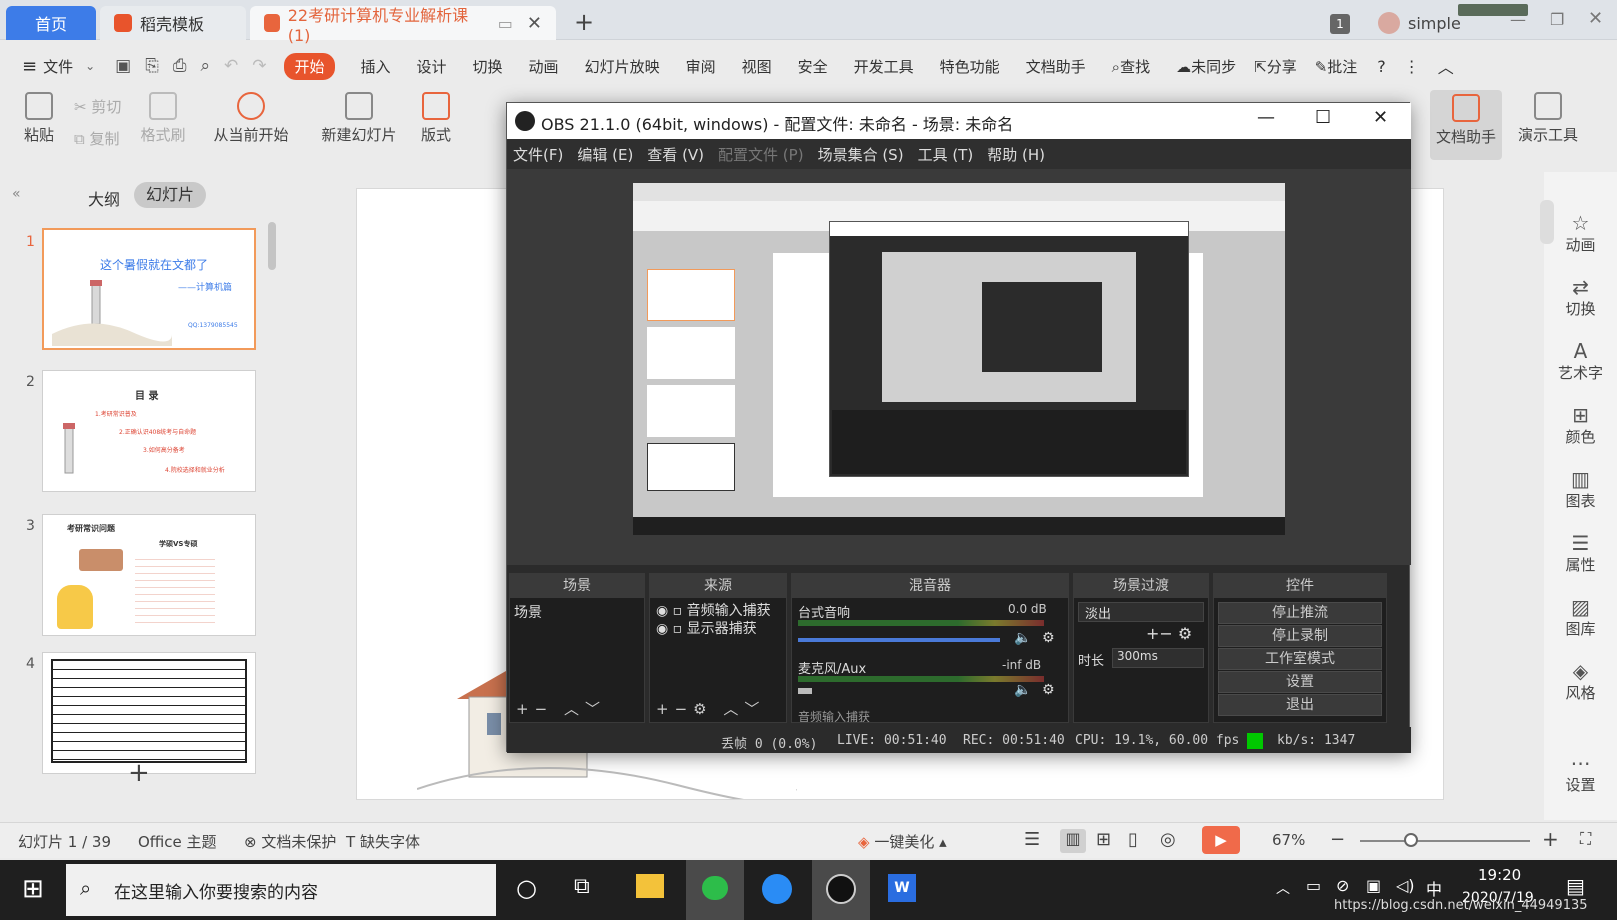 This screenshot has width=1617, height=920. I want to click on obs-taskbar-item, so click(841, 890).